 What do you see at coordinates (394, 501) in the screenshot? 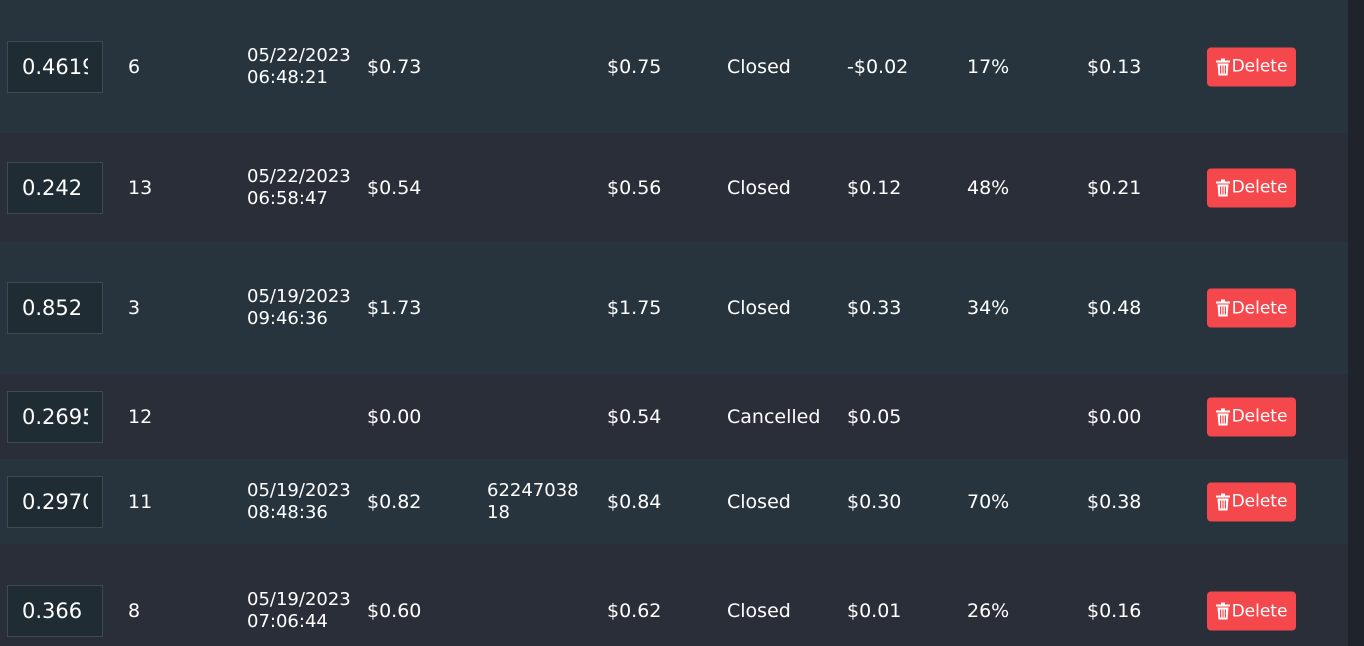
I see `price-cell: $0.82` at bounding box center [394, 501].